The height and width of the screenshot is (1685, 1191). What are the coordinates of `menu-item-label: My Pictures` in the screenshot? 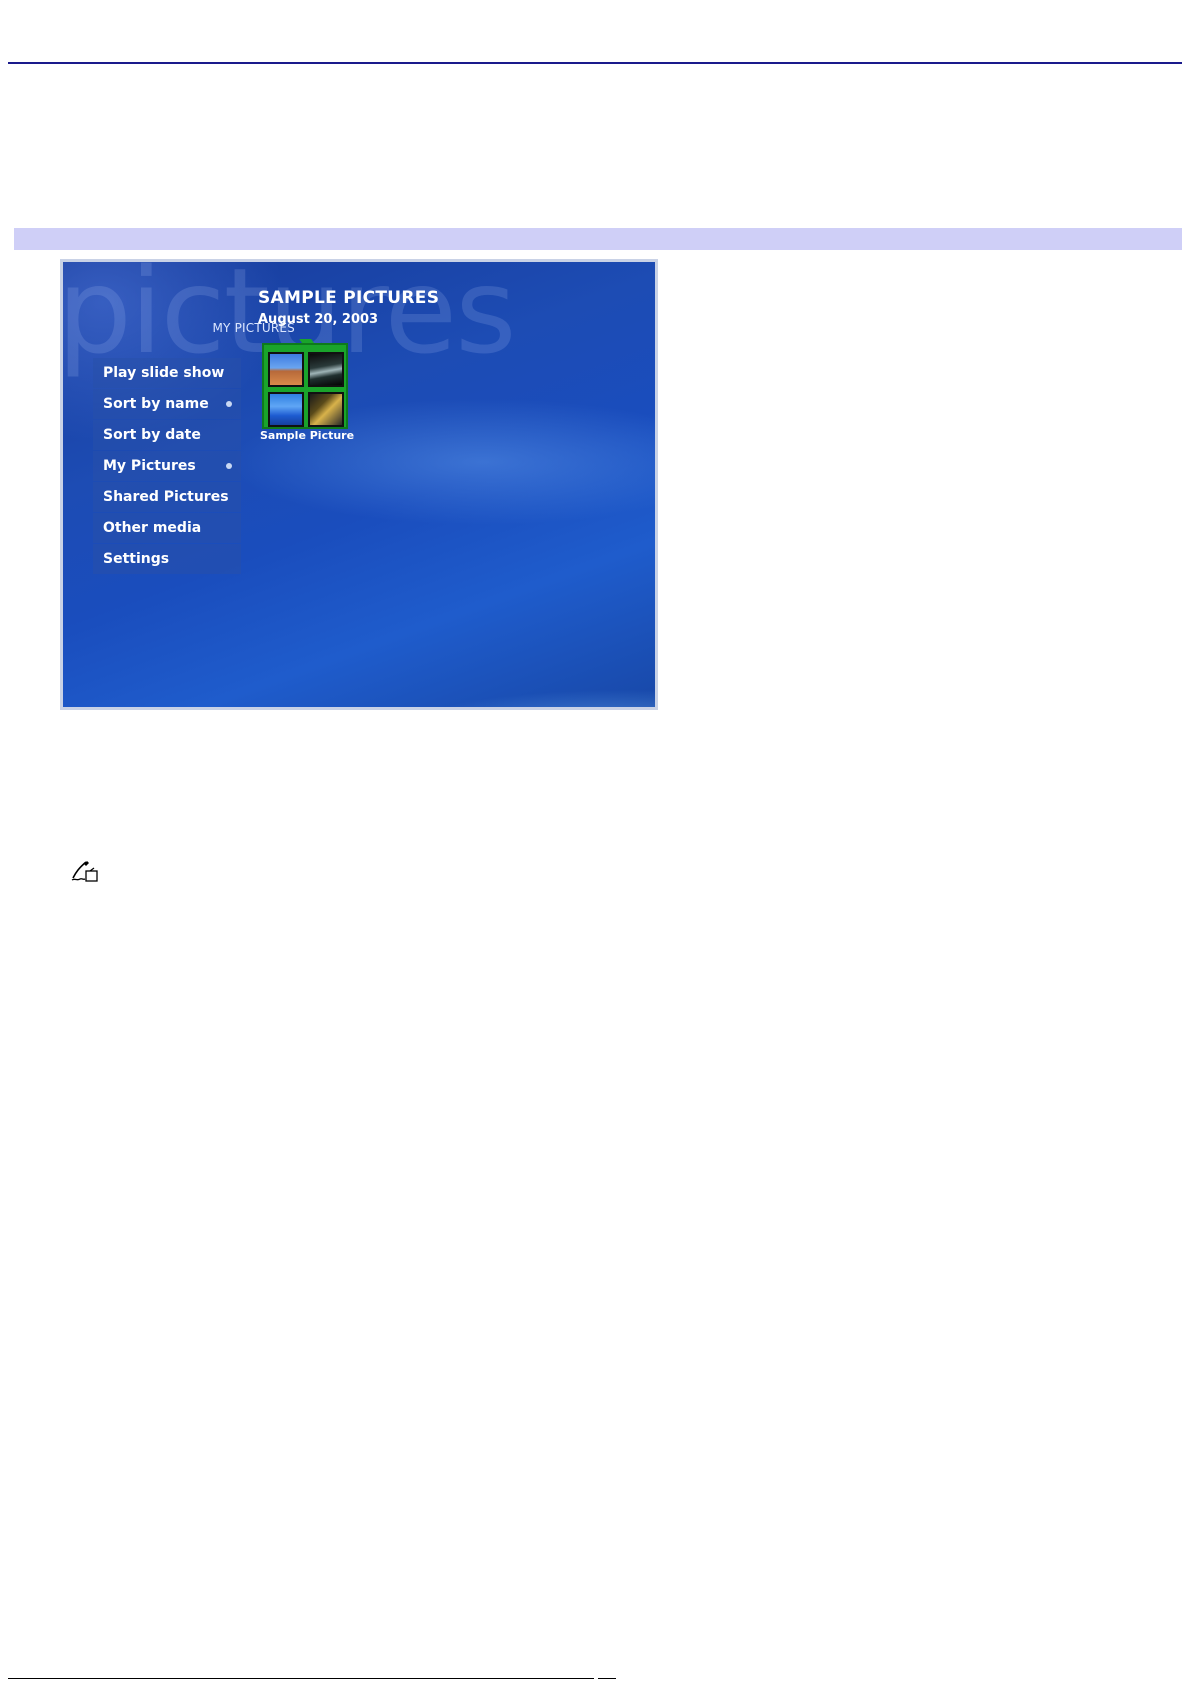 It's located at (149, 466).